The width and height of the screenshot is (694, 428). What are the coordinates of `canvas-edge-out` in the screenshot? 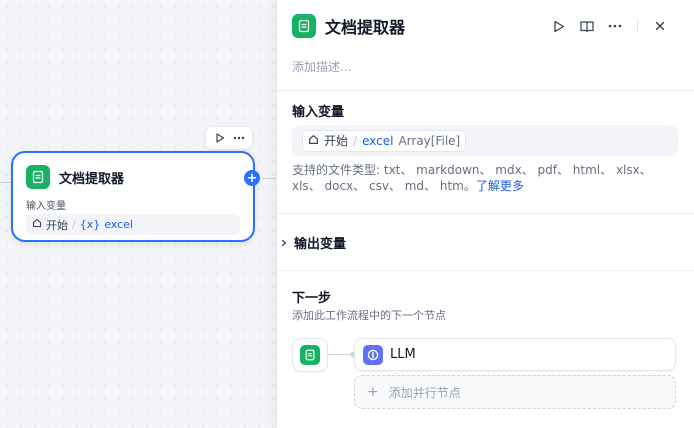 It's located at (269, 178).